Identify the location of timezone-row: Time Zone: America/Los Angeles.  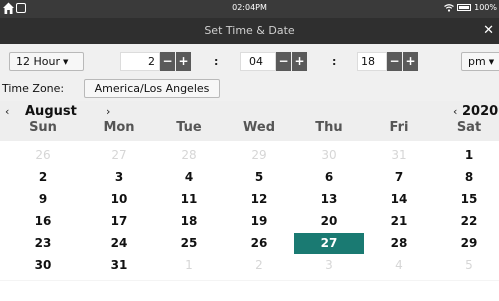
(249, 89).